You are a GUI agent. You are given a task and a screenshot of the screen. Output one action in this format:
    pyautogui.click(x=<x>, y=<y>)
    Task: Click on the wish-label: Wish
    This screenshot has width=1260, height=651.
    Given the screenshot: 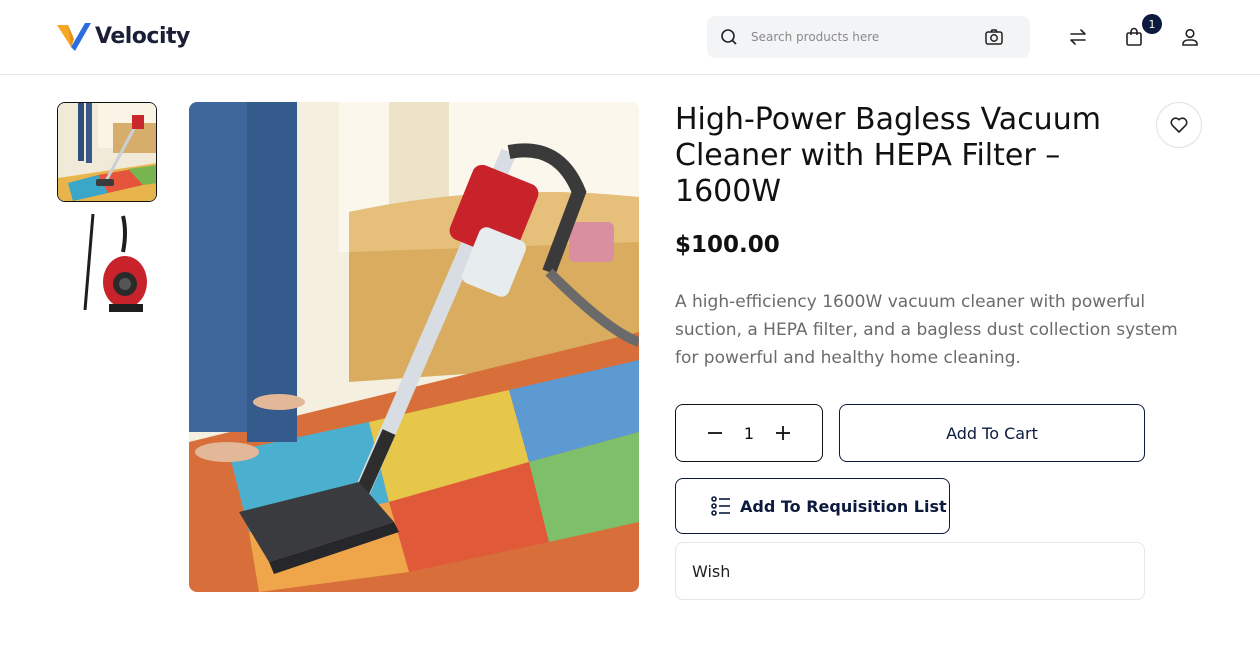 What is the action you would take?
    pyautogui.click(x=711, y=571)
    